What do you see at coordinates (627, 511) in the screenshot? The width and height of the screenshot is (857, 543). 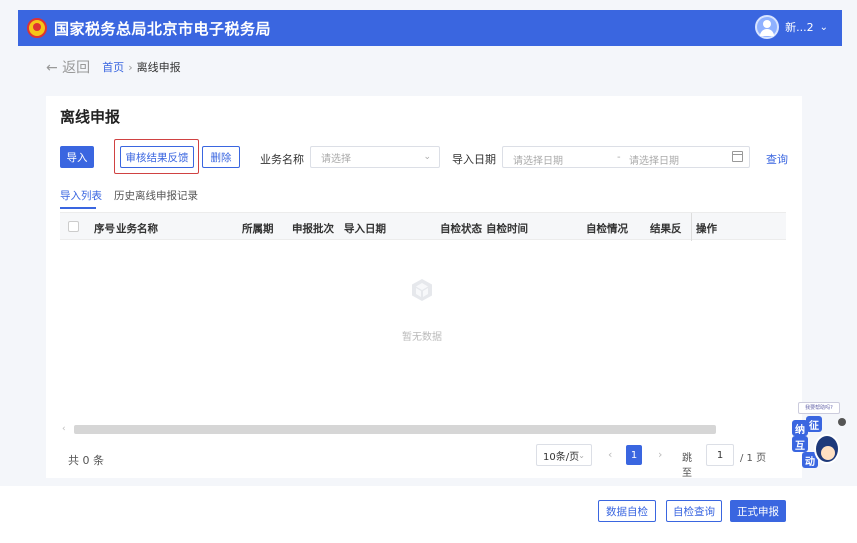 I see `data-self-check-button: 数据自检` at bounding box center [627, 511].